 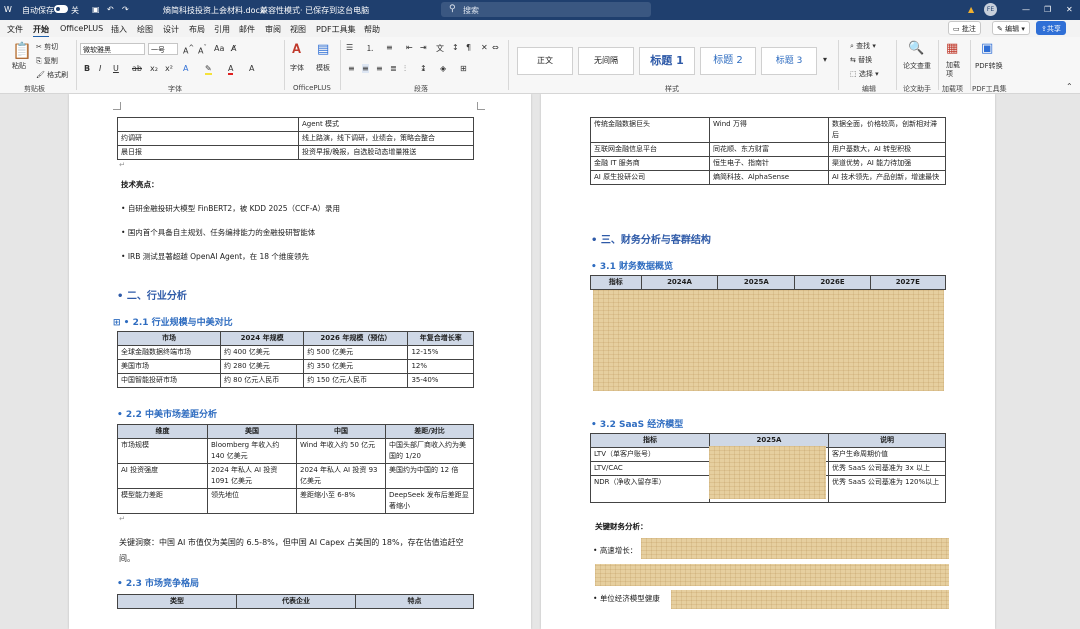 I want to click on collapse-ribbon-icon: ⌃, so click(x=1069, y=86).